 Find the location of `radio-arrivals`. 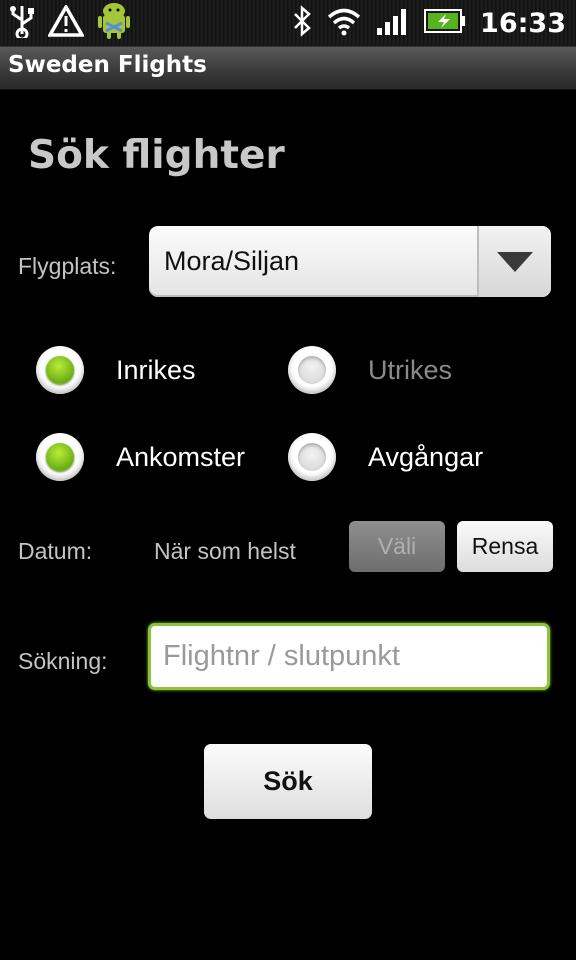

radio-arrivals is located at coordinates (60, 457).